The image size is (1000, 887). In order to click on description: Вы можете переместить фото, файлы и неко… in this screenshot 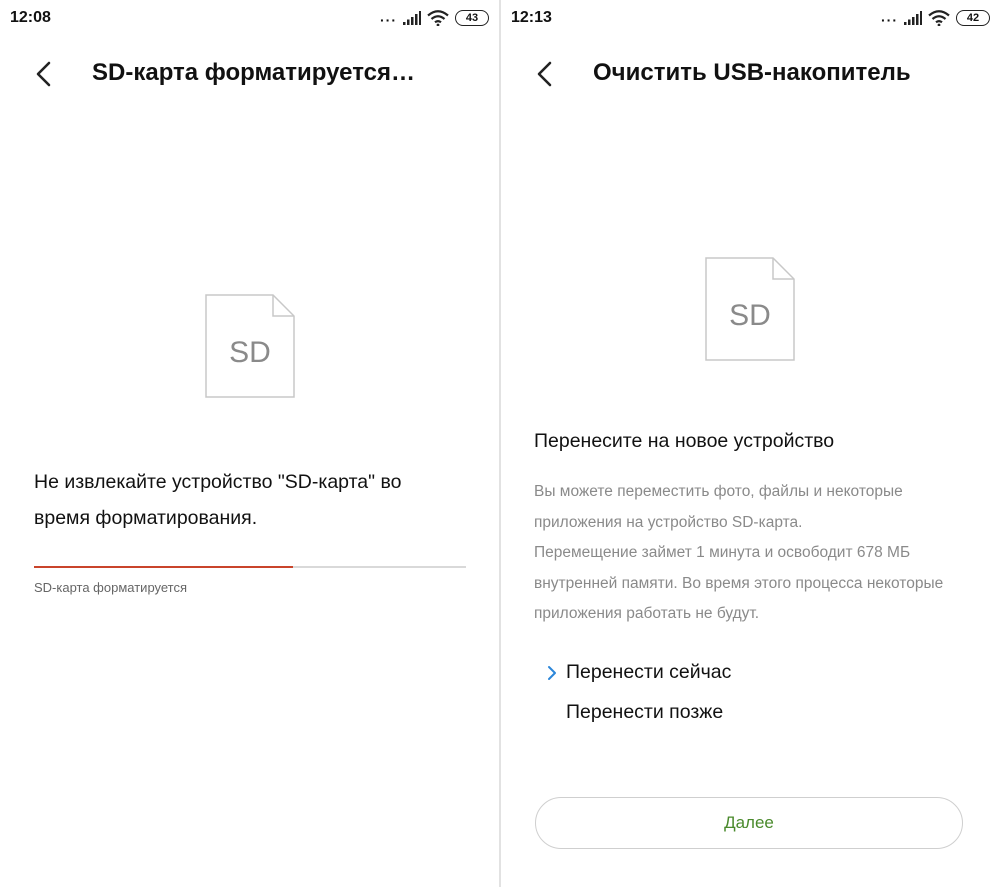, I will do `click(749, 553)`.